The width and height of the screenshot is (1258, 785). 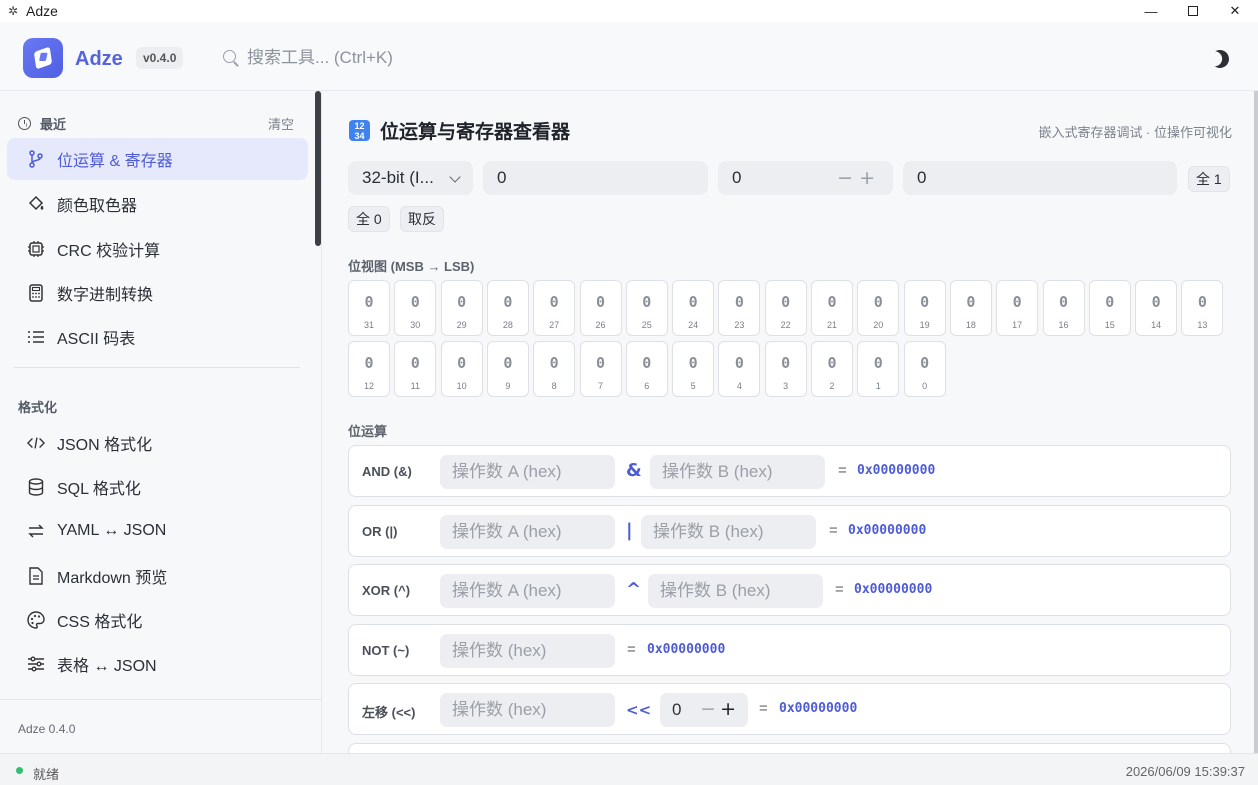 I want to click on op-symbol: <<, so click(x=639, y=710).